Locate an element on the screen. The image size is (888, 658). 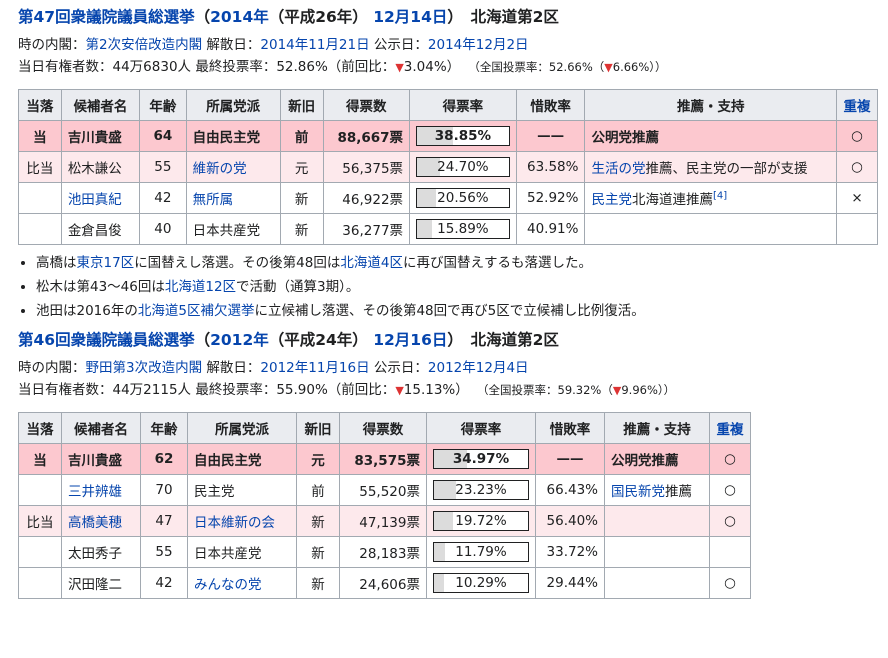
candidate-link: 高橋美穂 is located at coordinates (95, 523).